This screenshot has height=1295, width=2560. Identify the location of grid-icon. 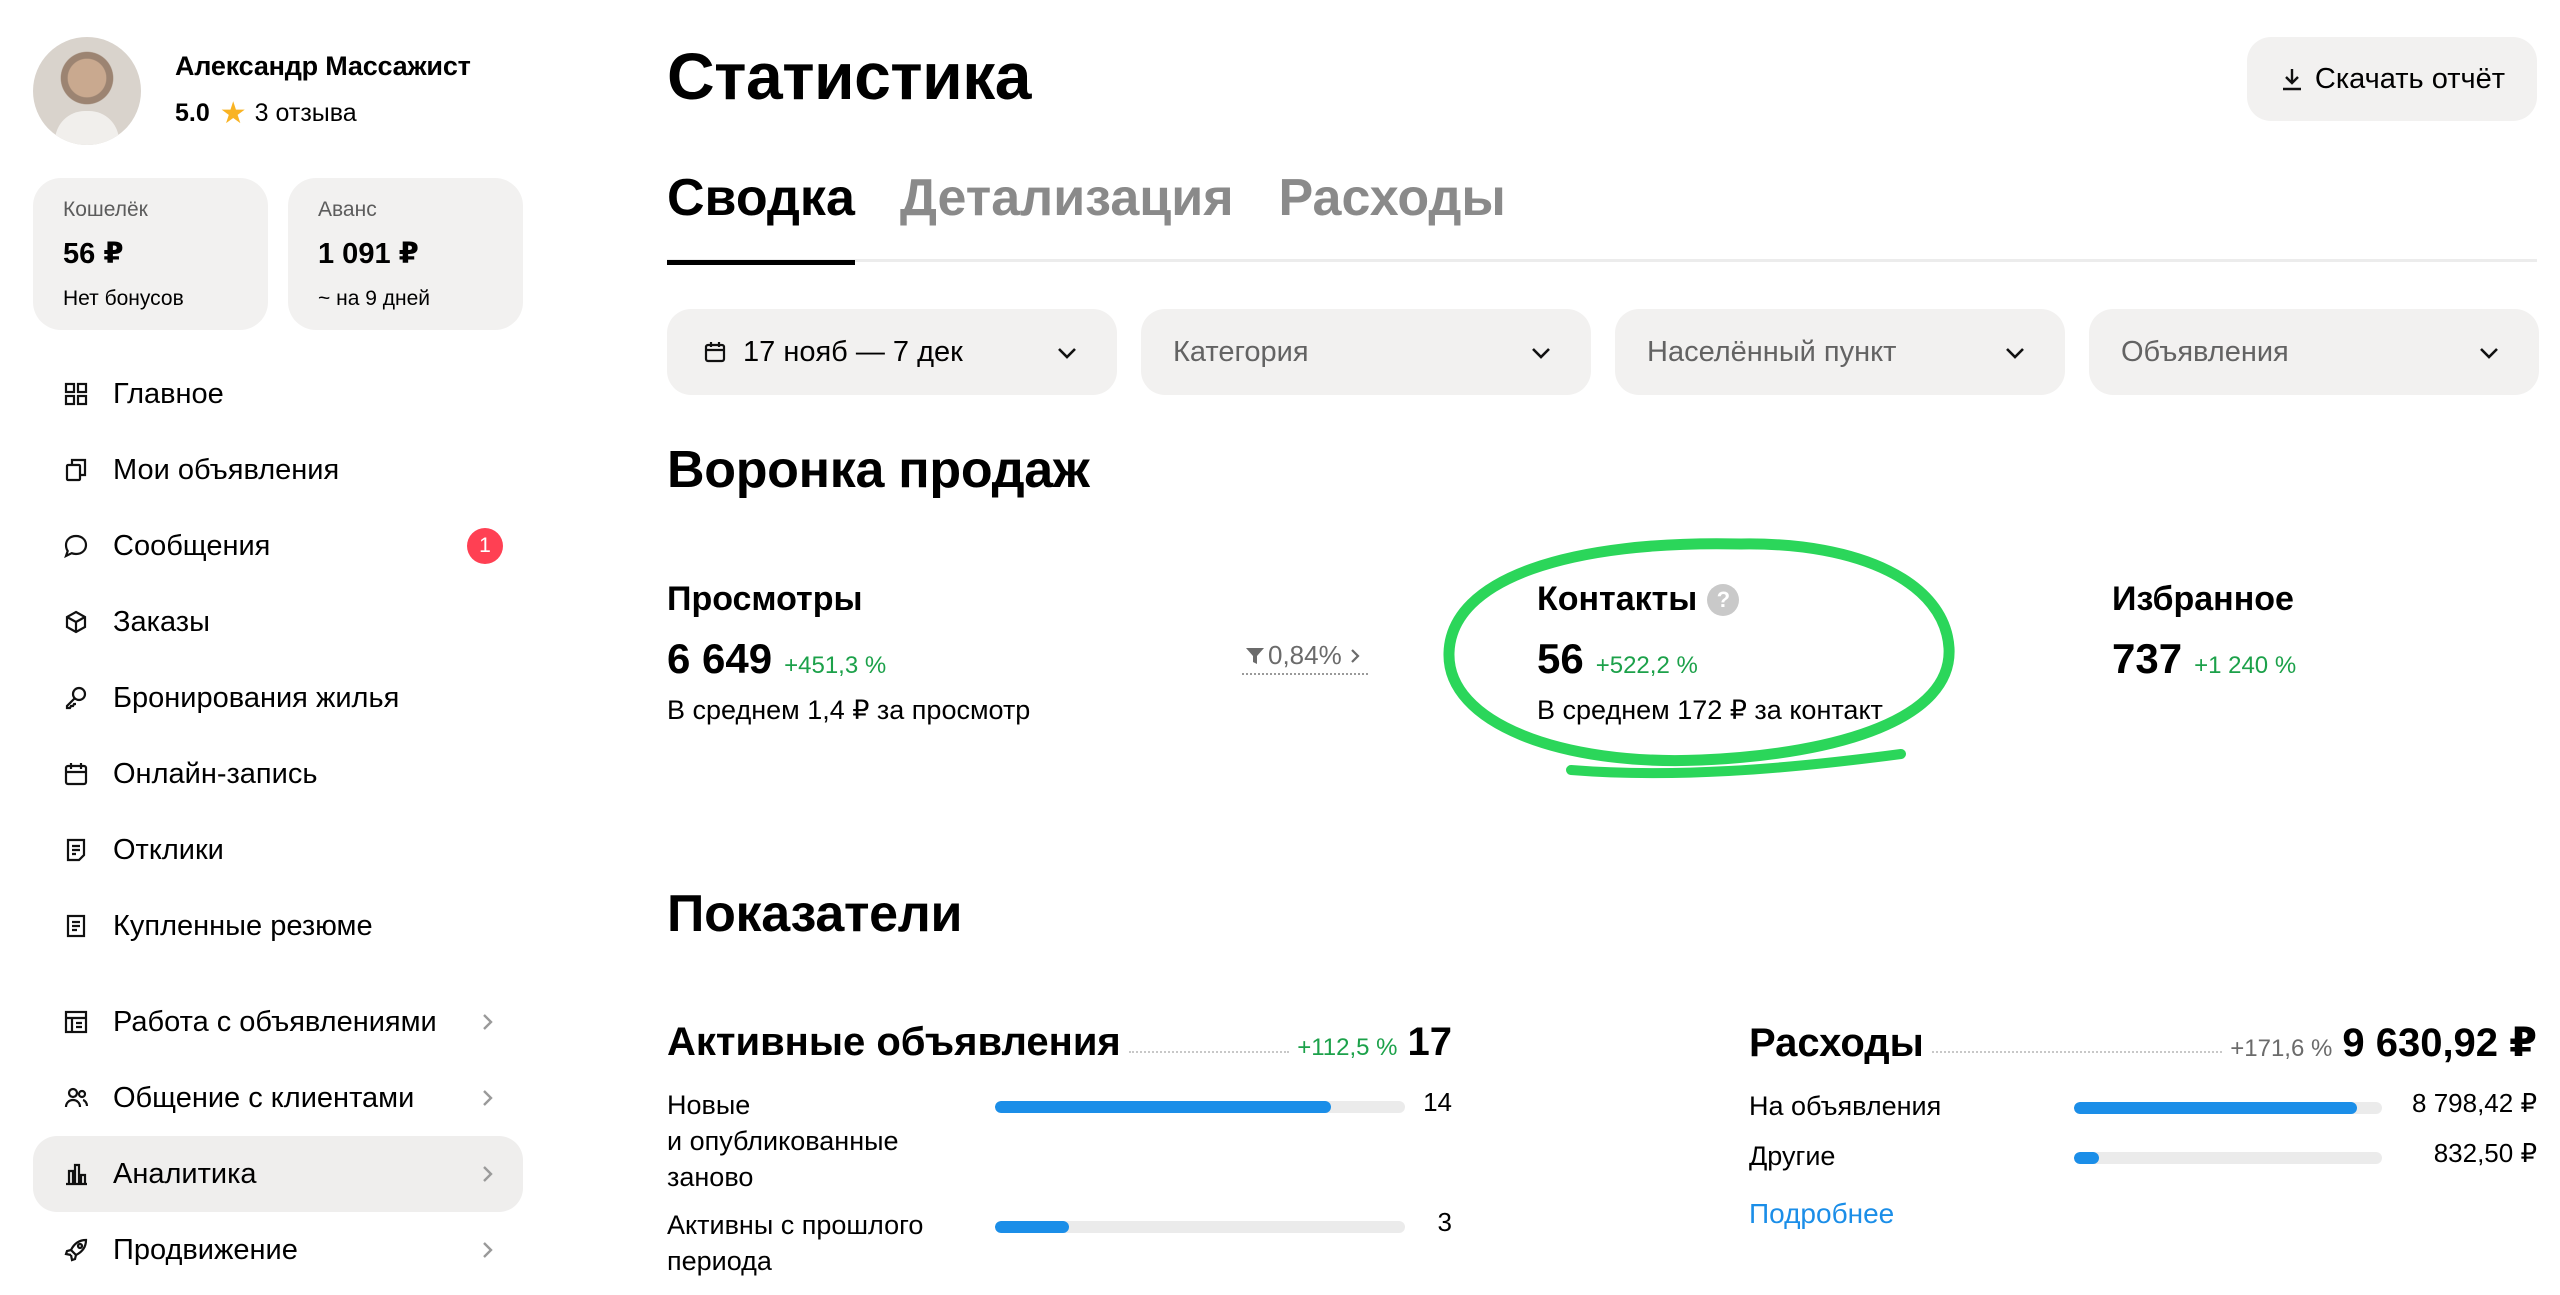
(76, 394).